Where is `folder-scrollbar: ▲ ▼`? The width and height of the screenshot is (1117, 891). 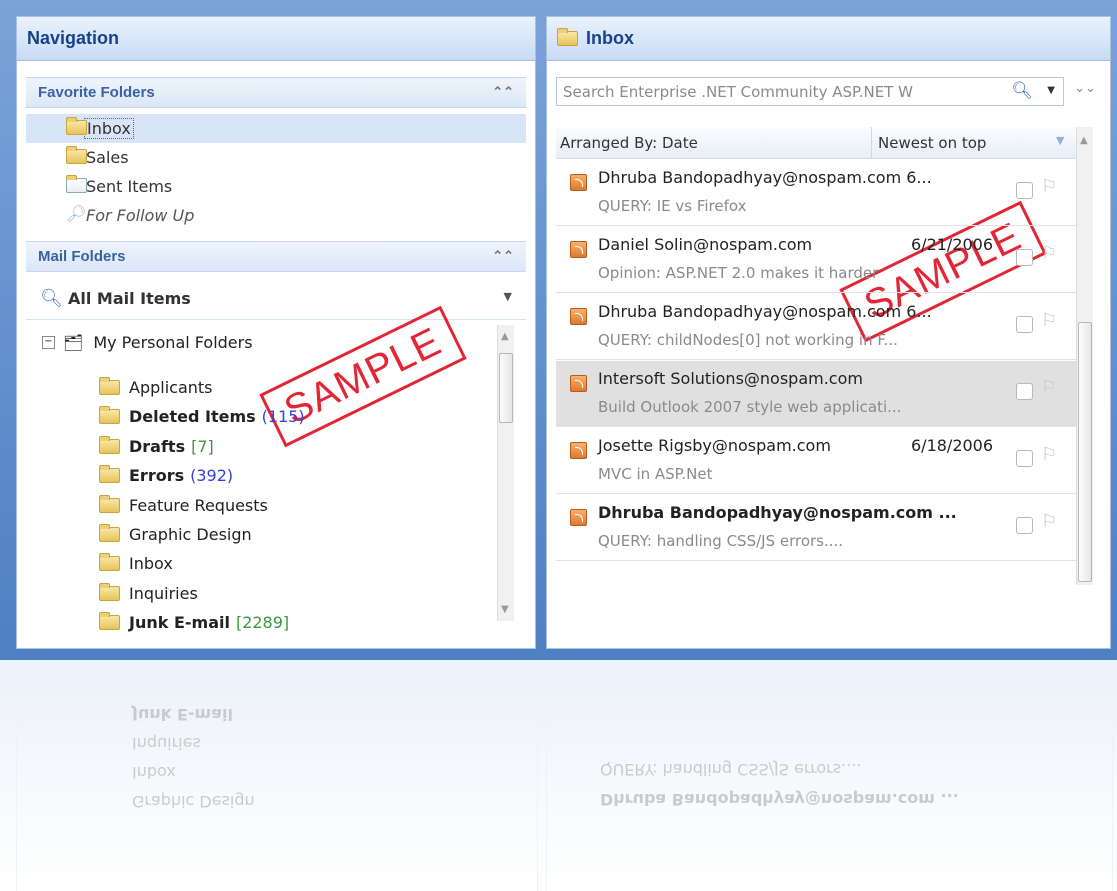
folder-scrollbar: ▲ ▼ is located at coordinates (505, 473).